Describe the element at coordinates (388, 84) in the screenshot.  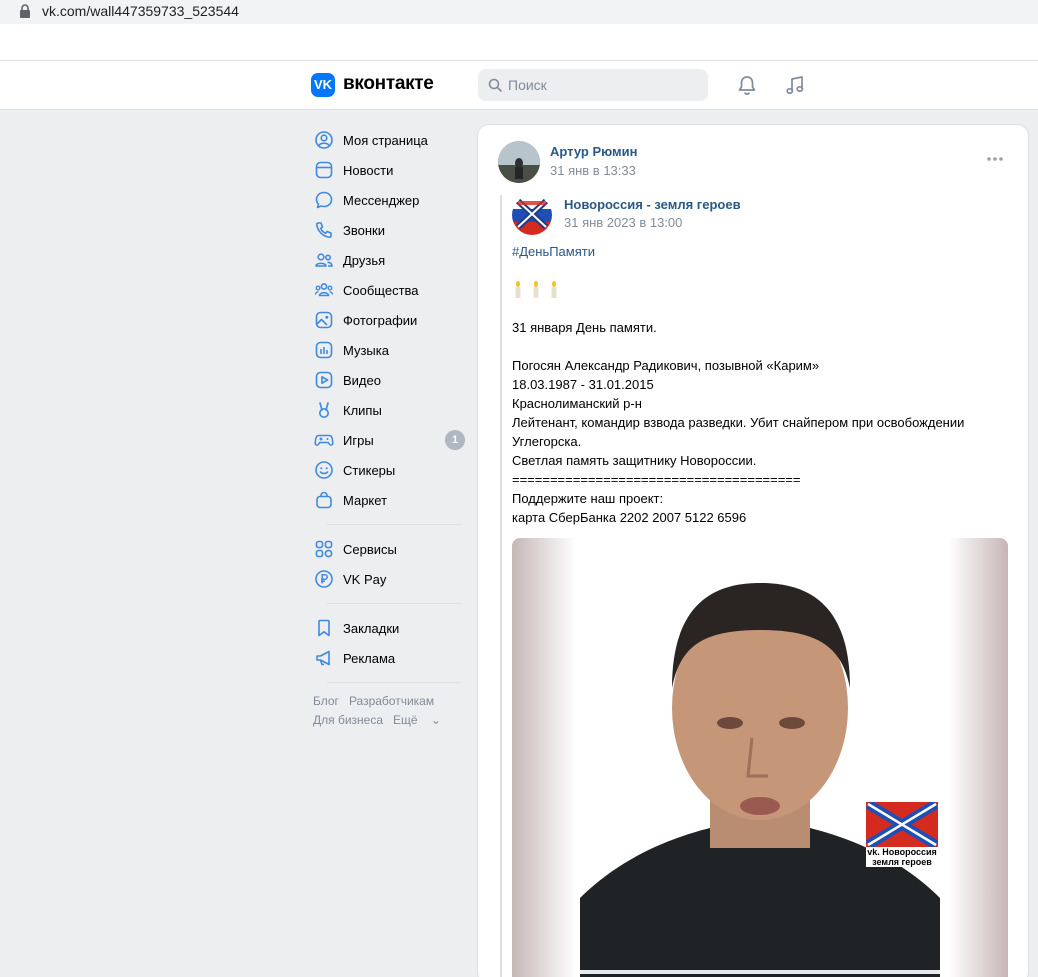
I see `vk-wordmark: вконтакте` at that location.